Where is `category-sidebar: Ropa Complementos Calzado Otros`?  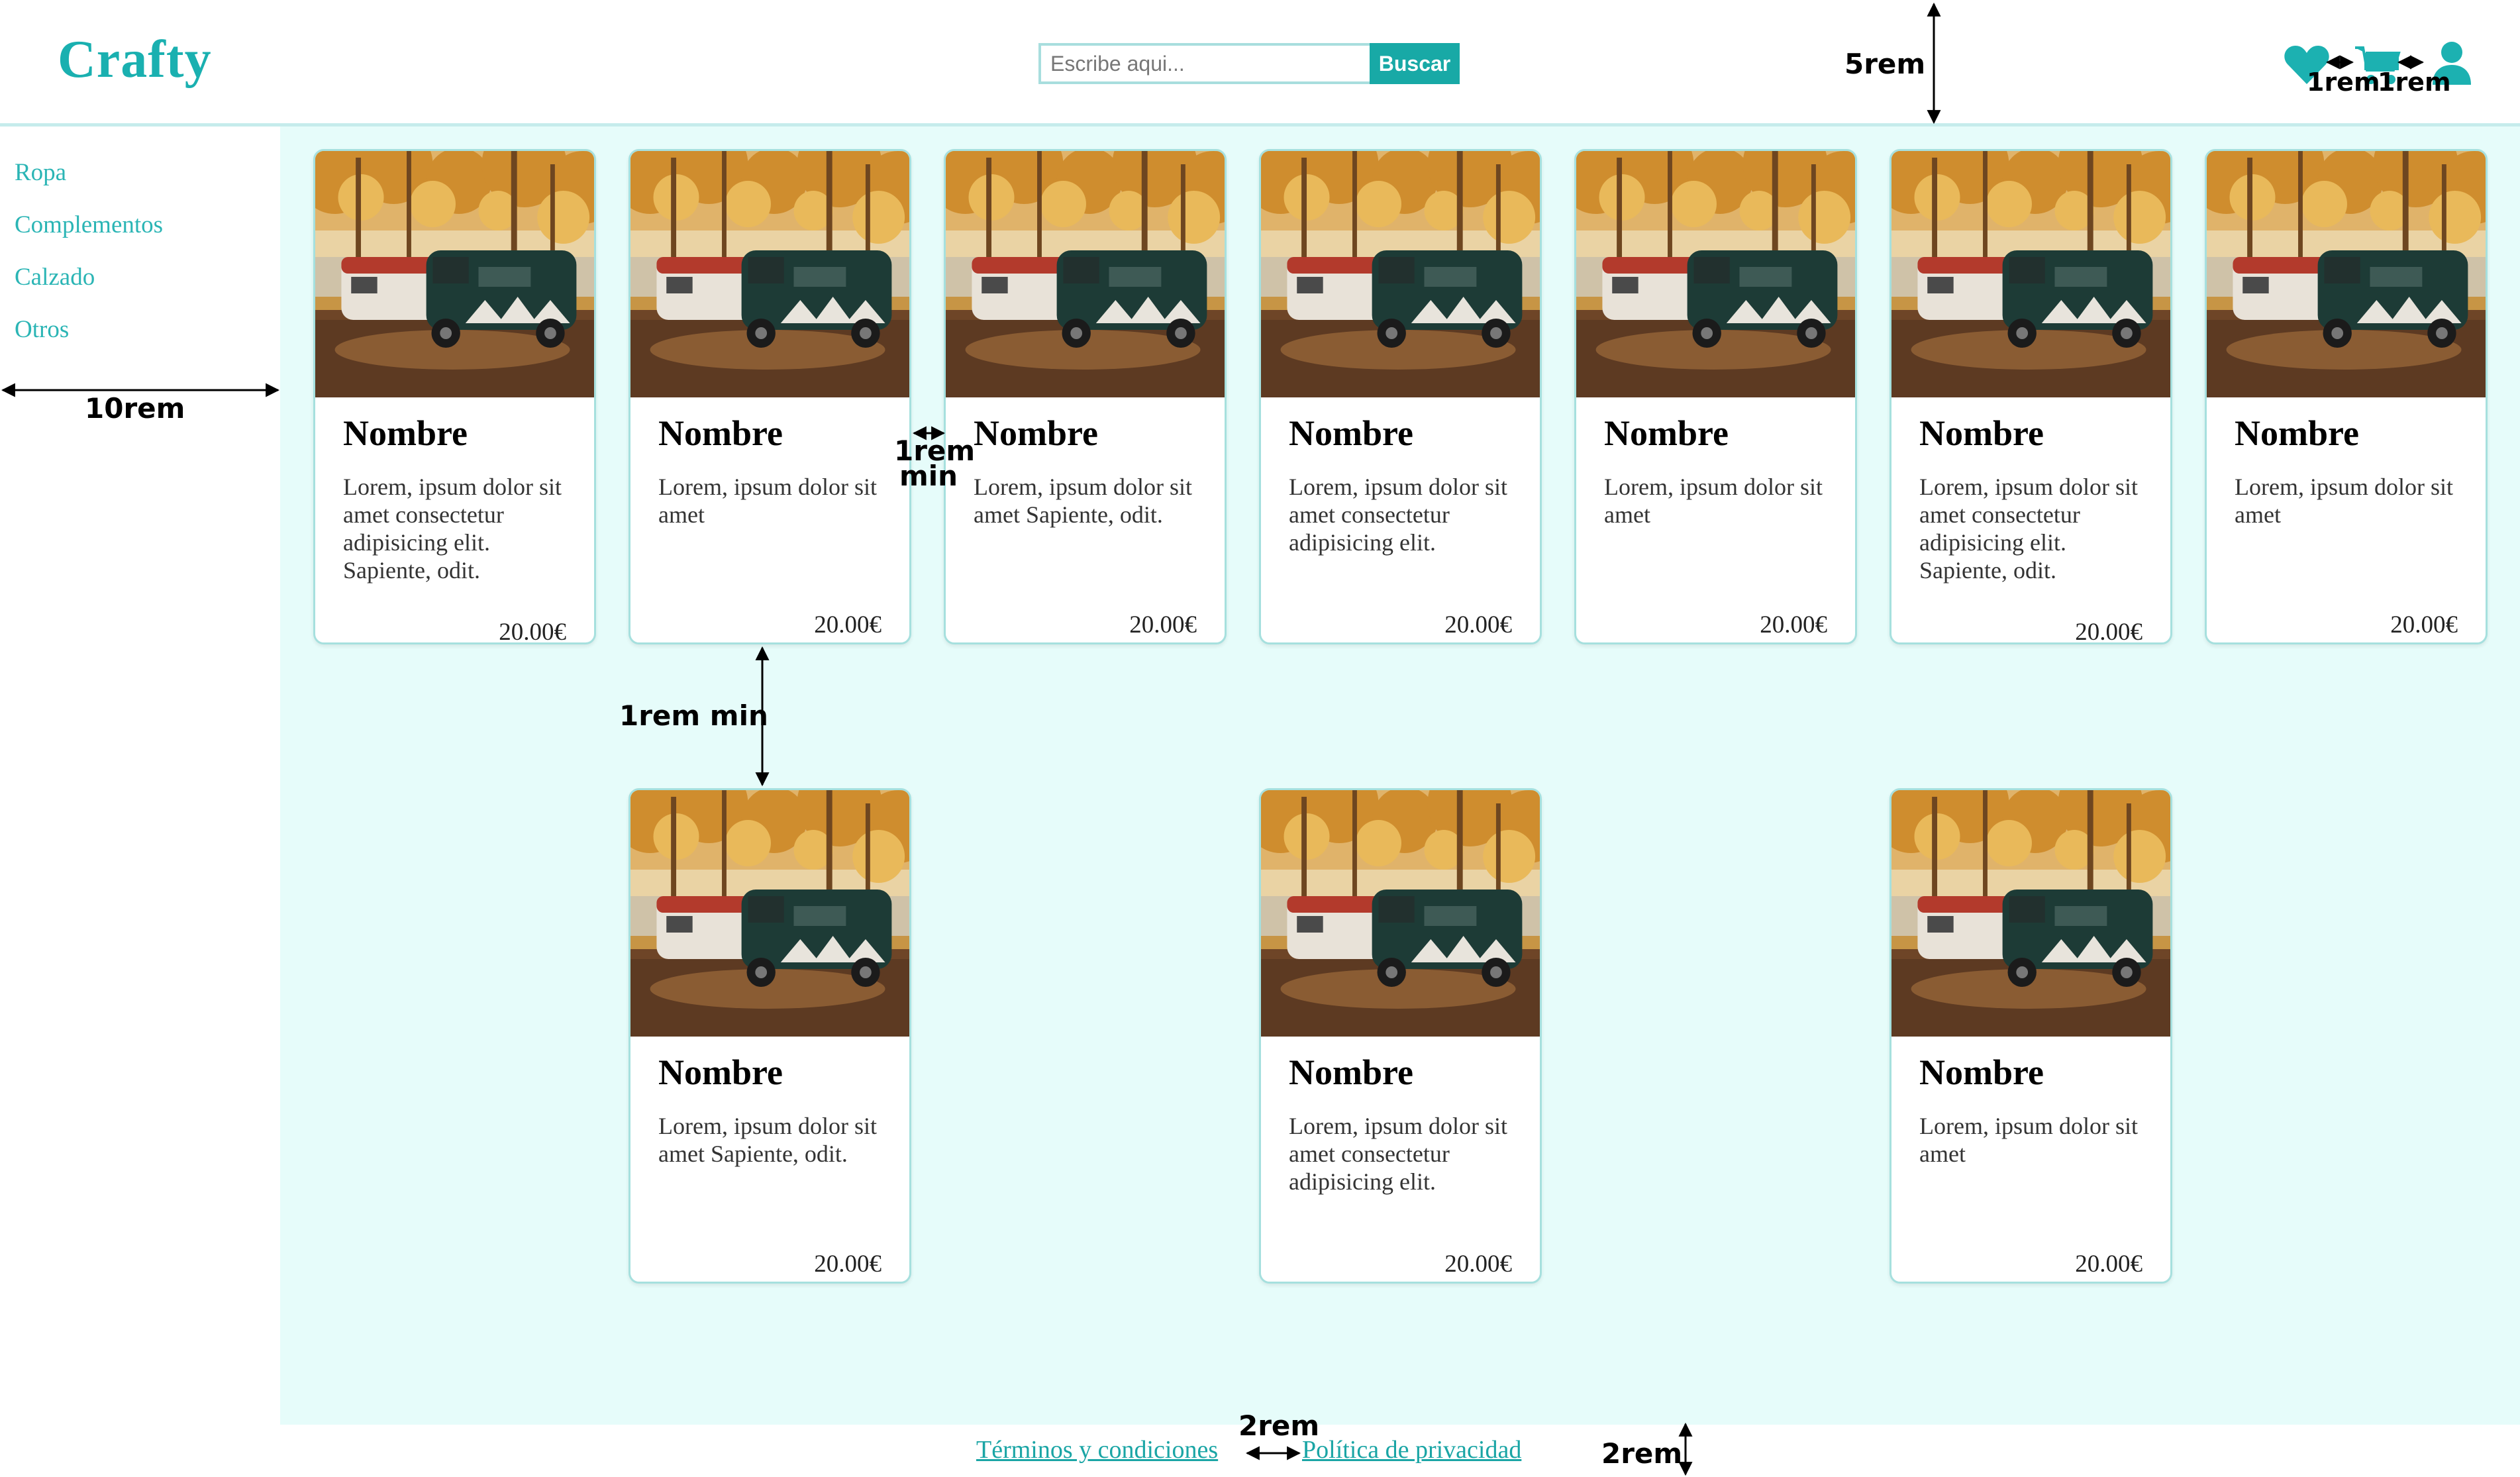 category-sidebar: Ropa Complementos Calzado Otros is located at coordinates (140, 776).